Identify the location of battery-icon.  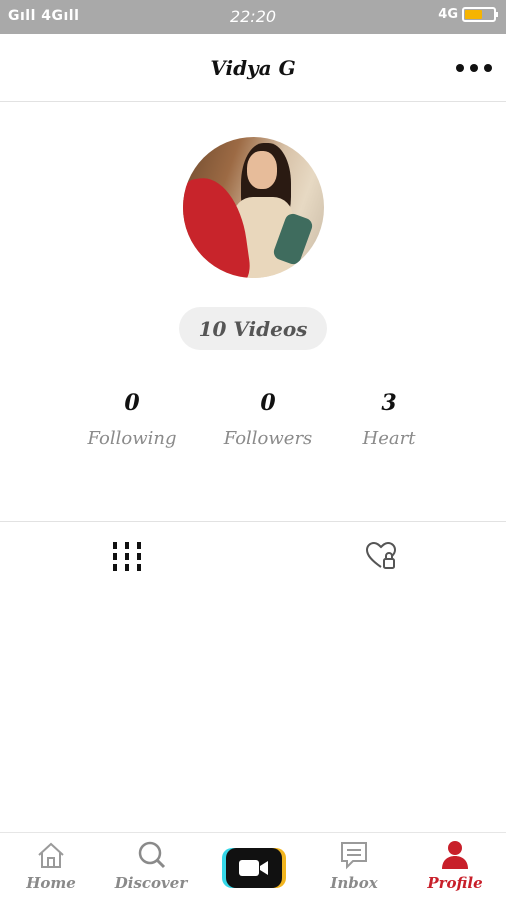
(480, 14).